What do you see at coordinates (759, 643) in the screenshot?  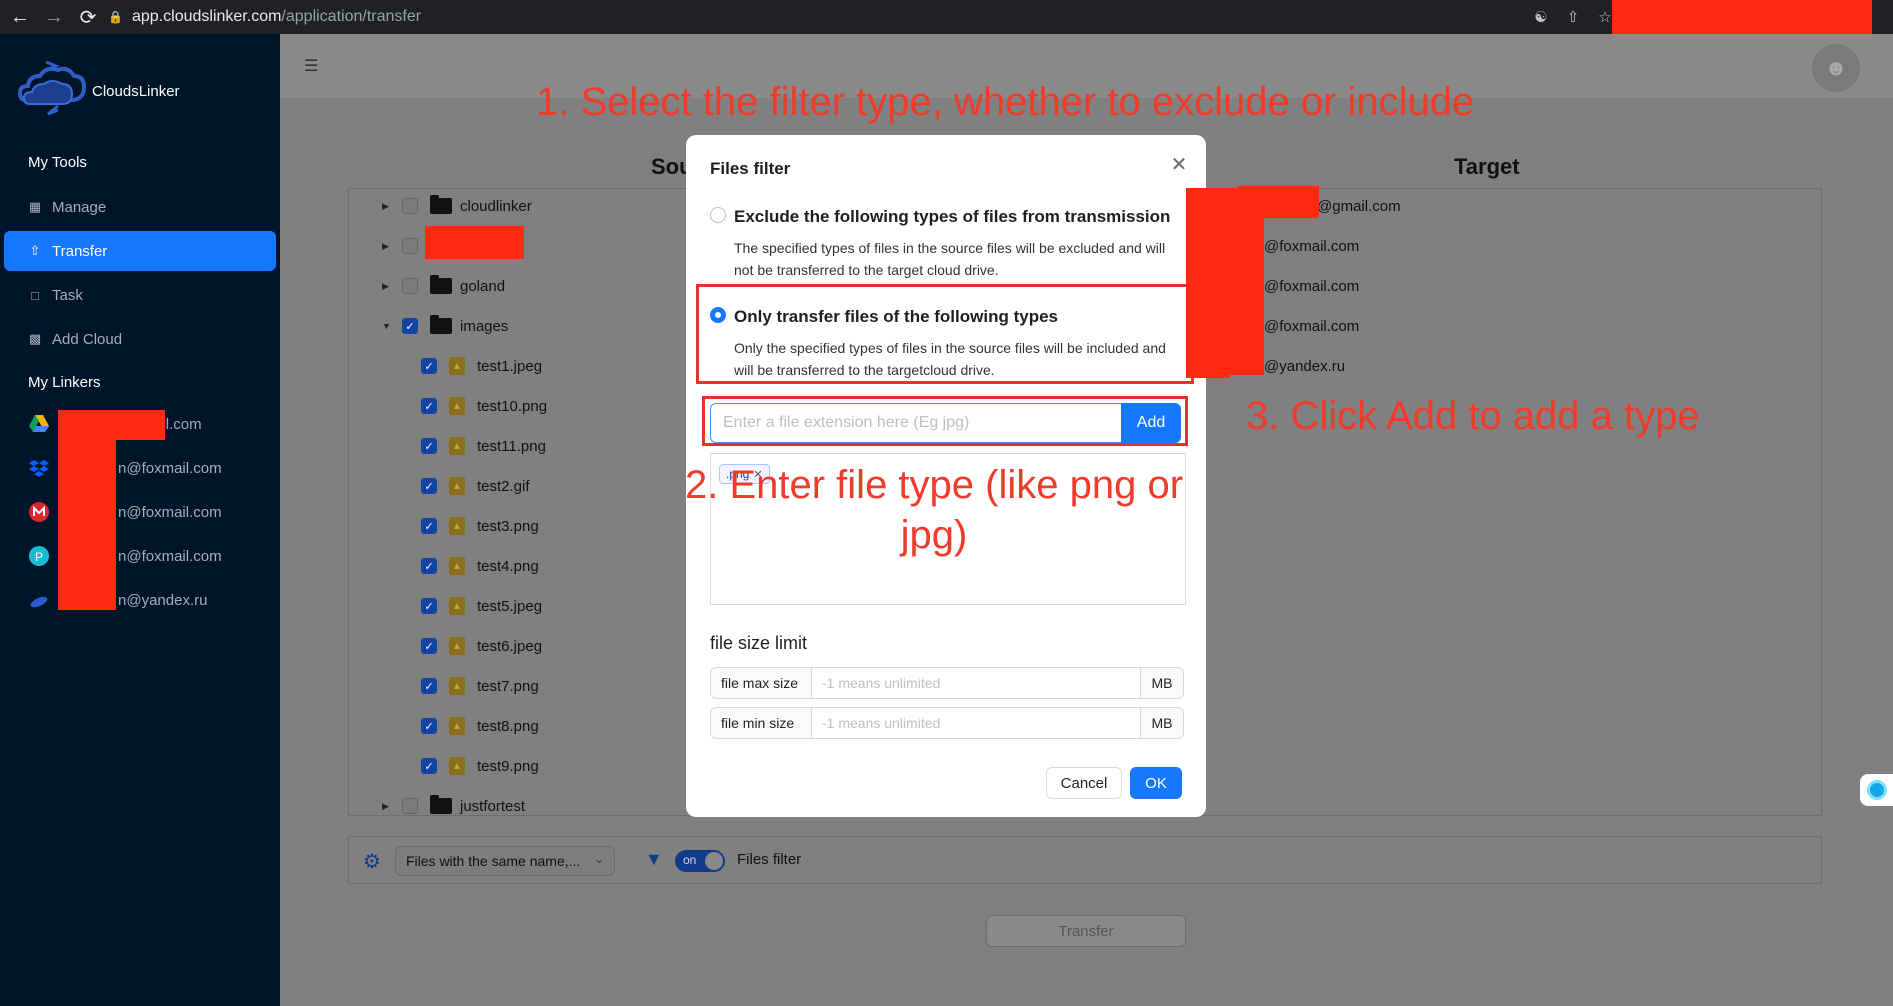 I see `size-limit-title: file size limit` at bounding box center [759, 643].